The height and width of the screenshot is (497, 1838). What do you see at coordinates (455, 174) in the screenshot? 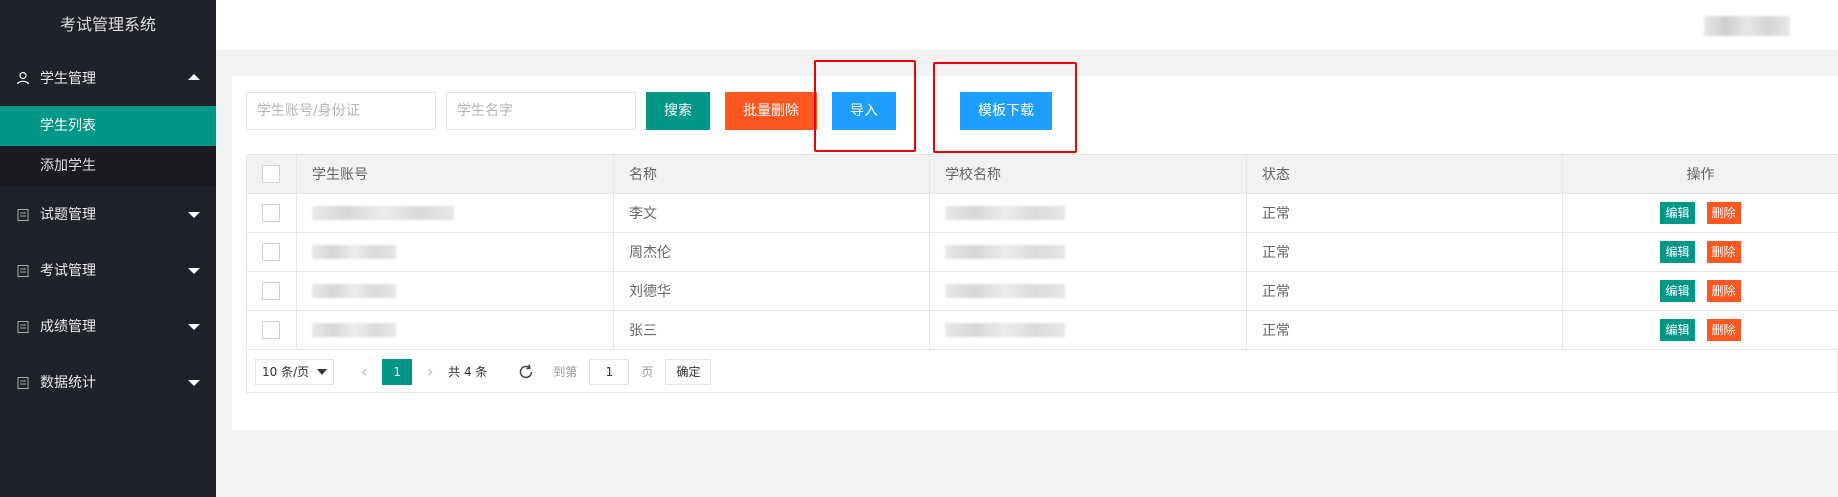
I see `column-header: 学生账号` at bounding box center [455, 174].